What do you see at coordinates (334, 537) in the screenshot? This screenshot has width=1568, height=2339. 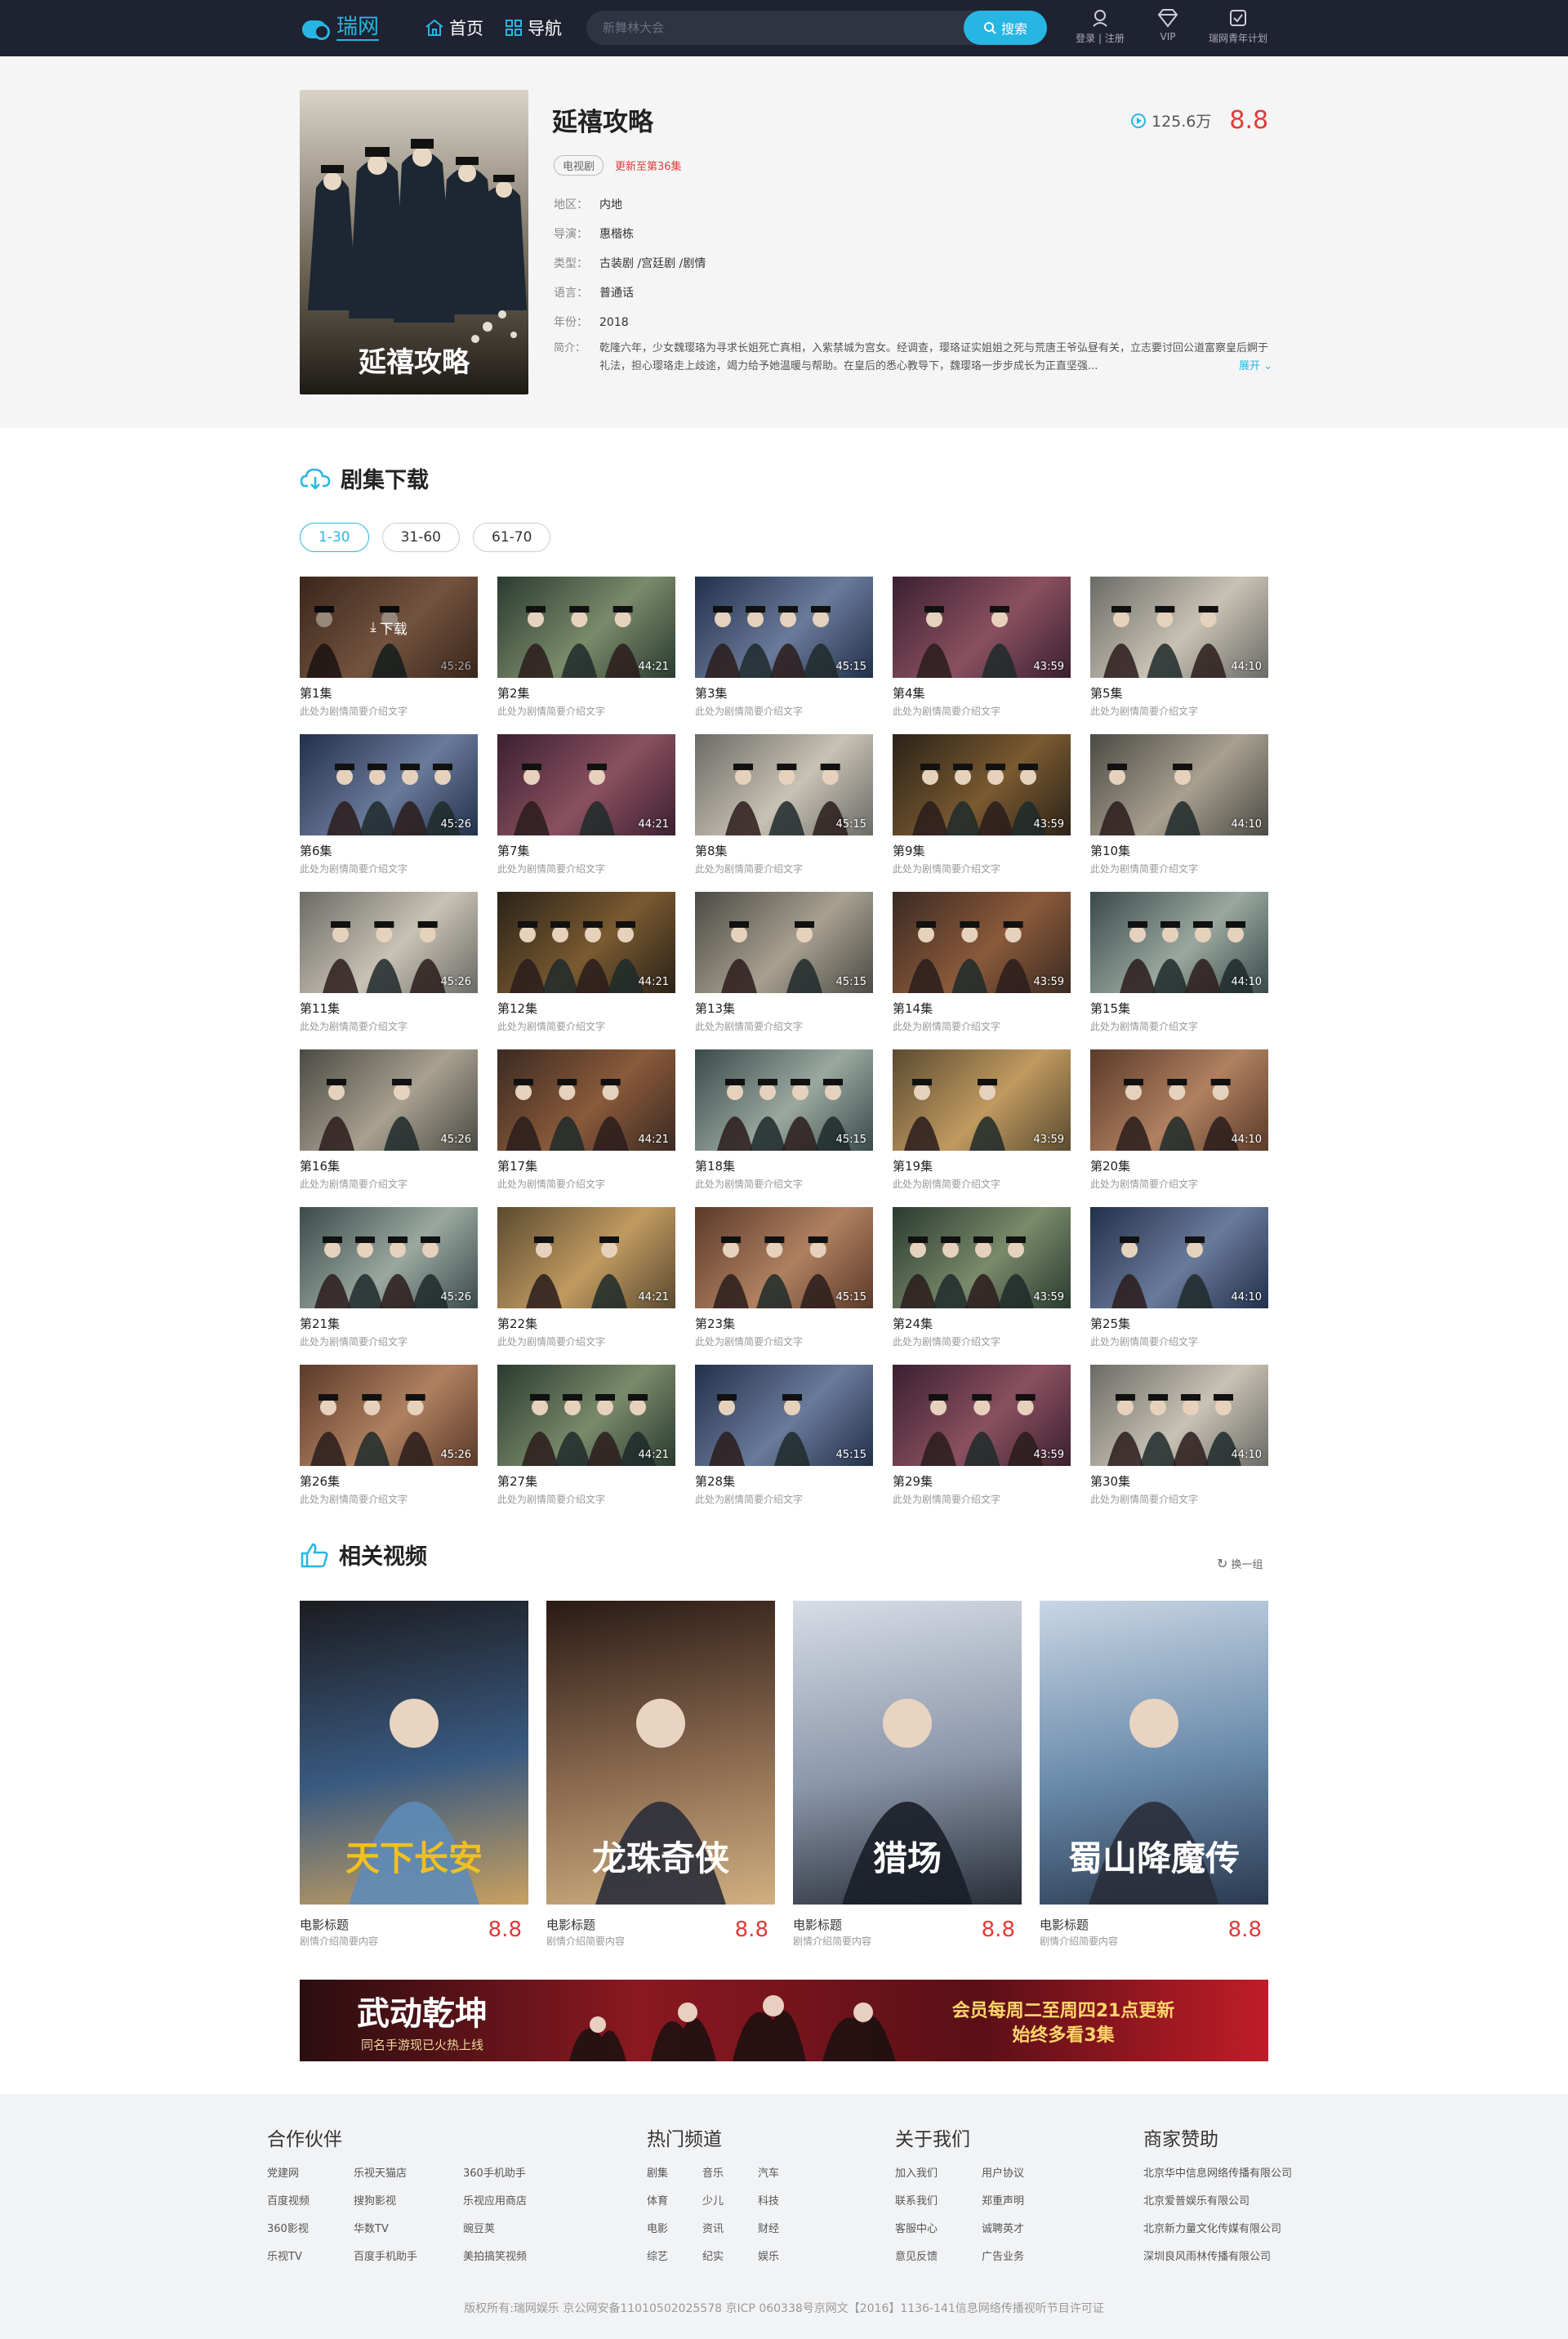 I see `range-tab-1: 1-30` at bounding box center [334, 537].